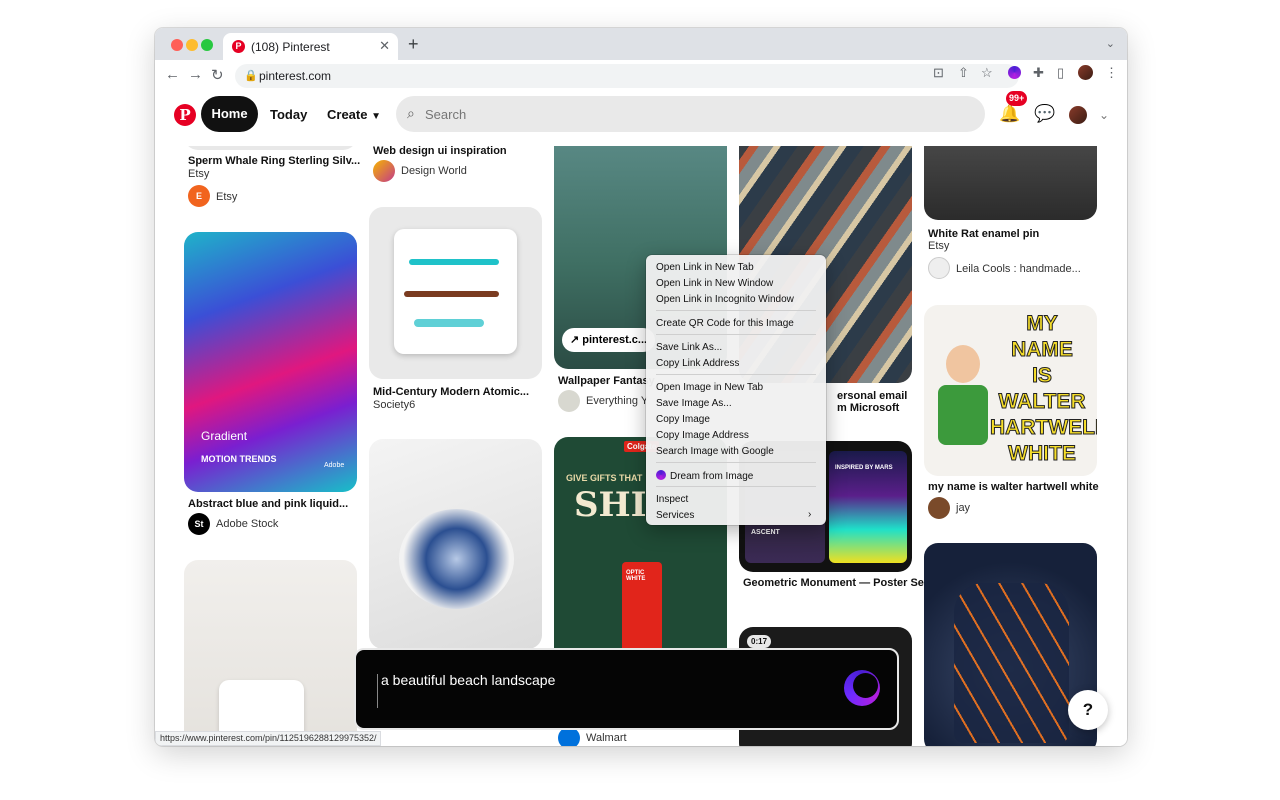 This screenshot has height=800, width=1280. What do you see at coordinates (226, 197) in the screenshot?
I see `pin-author: Etsy` at bounding box center [226, 197].